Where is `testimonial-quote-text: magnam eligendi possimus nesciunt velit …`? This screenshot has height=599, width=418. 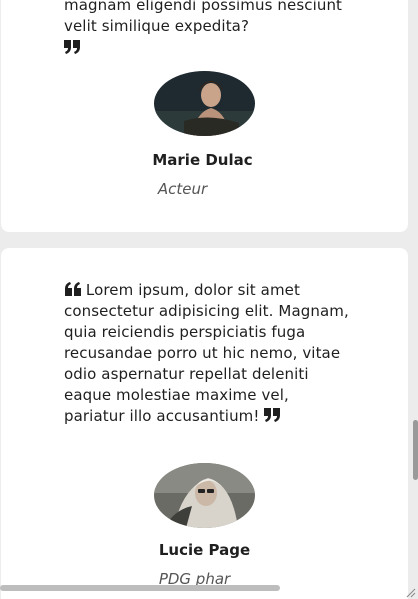
testimonial-quote-text: magnam eligendi possimus nesciunt velit … is located at coordinates (203, 17).